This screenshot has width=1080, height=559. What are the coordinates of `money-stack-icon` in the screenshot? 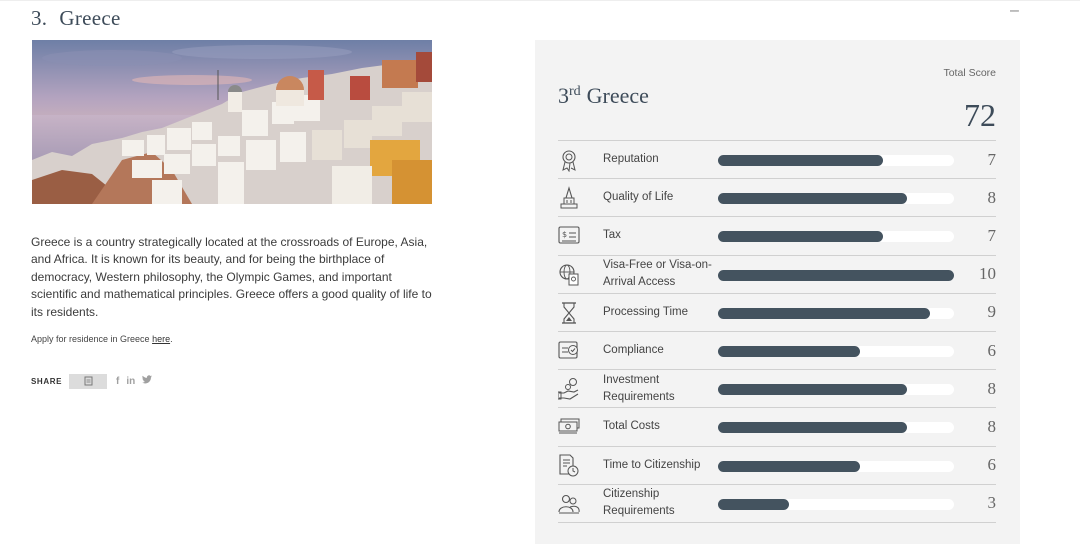 It's located at (569, 426).